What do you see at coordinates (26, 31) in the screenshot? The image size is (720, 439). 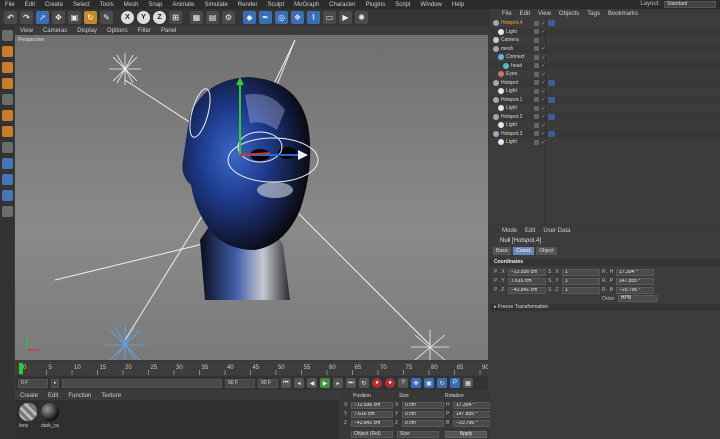 I see `viewport-menu-view: View` at bounding box center [26, 31].